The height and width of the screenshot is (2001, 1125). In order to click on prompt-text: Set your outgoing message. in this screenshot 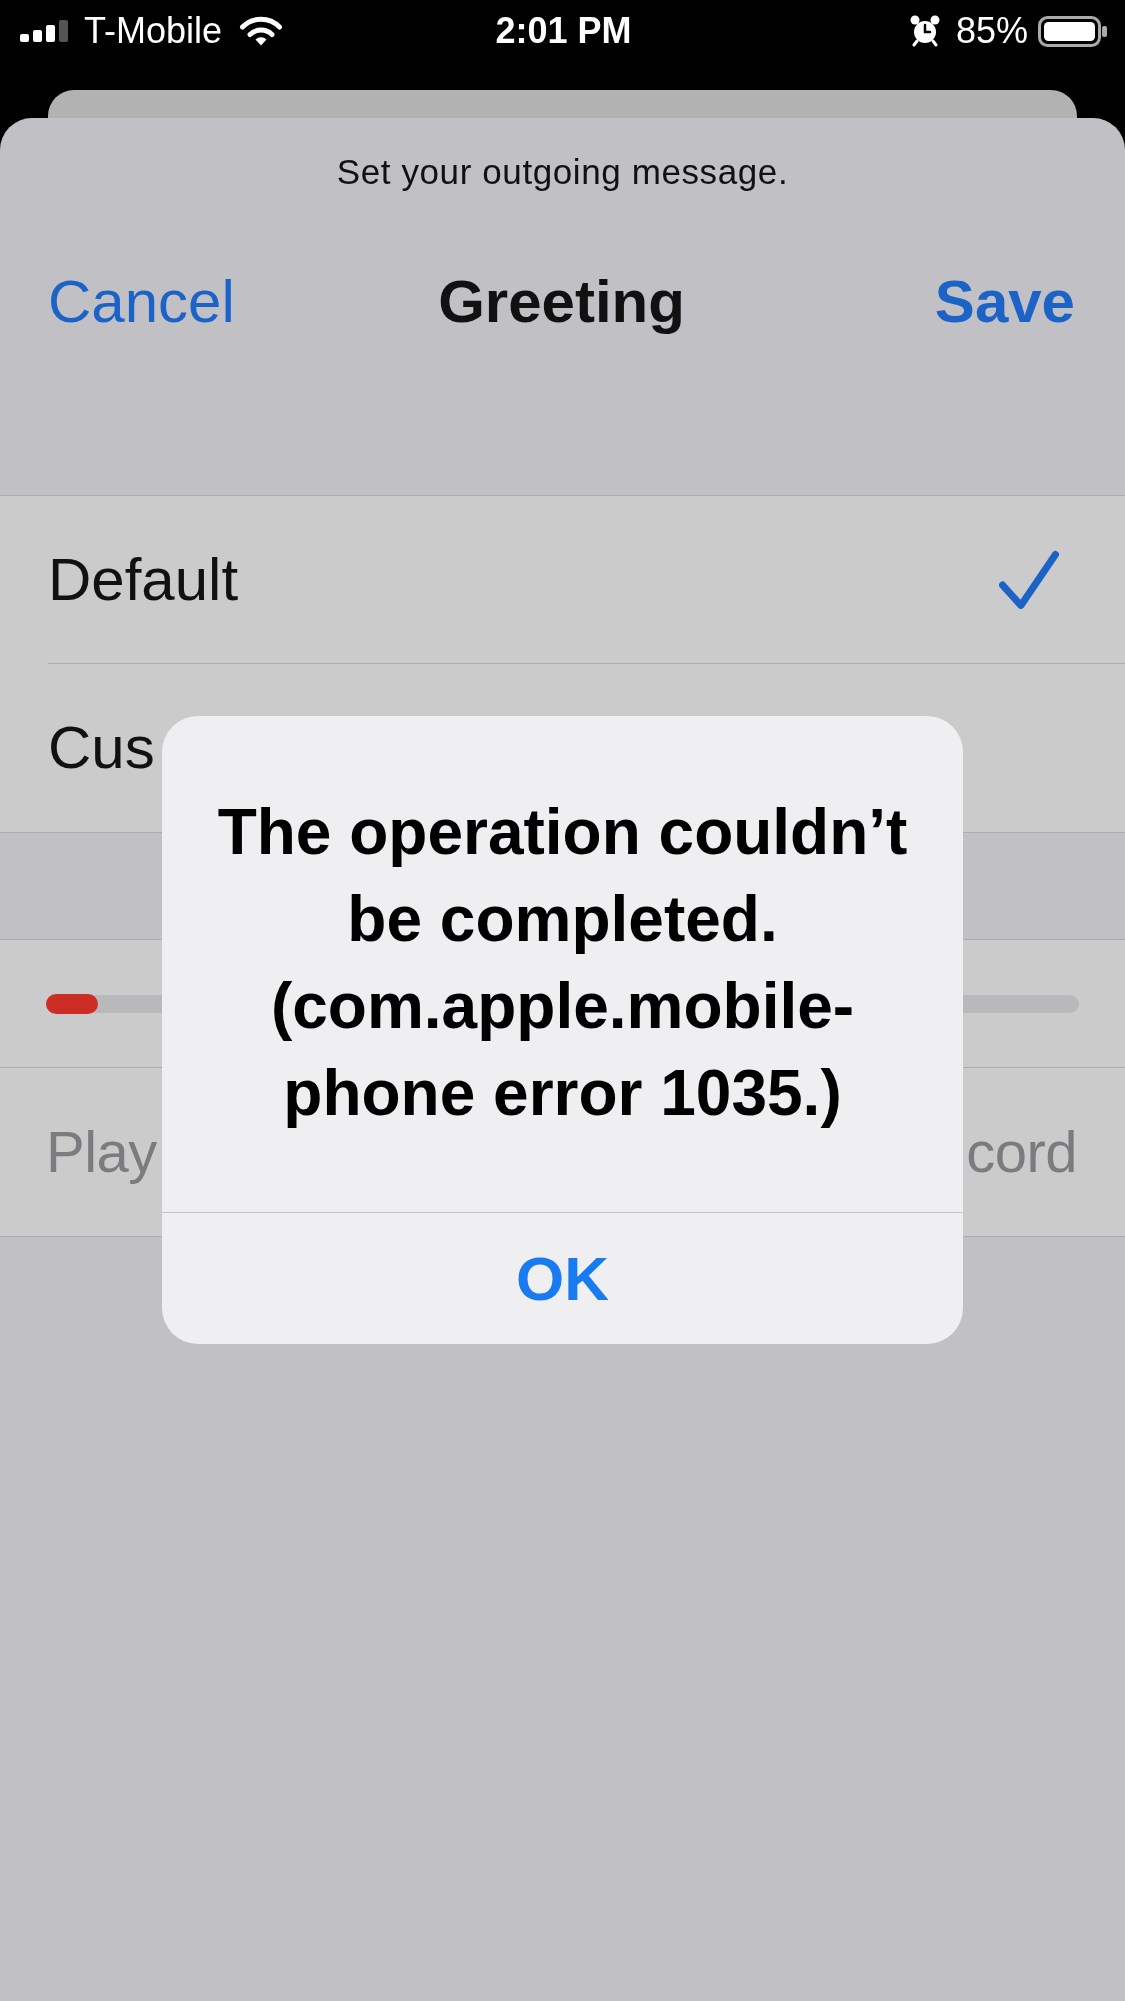, I will do `click(562, 172)`.